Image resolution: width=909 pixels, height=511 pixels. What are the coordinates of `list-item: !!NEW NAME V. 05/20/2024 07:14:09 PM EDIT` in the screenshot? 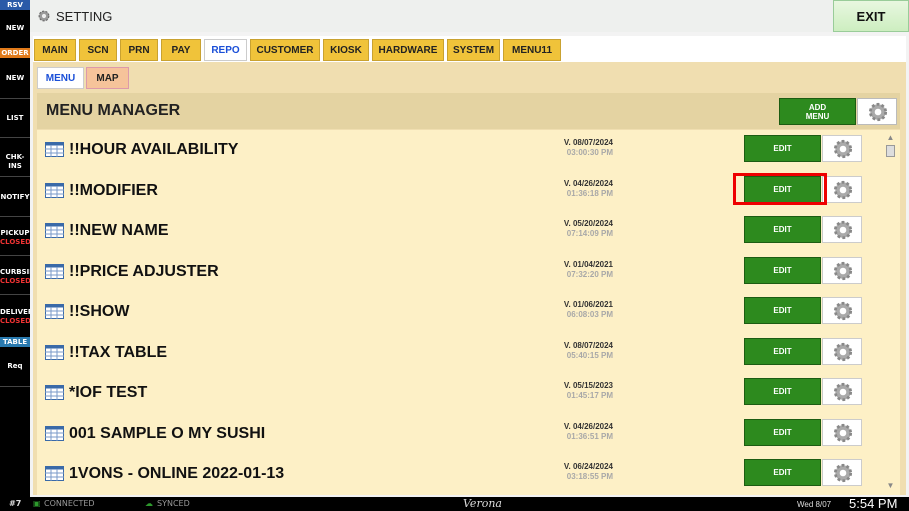 It's located at (457, 231).